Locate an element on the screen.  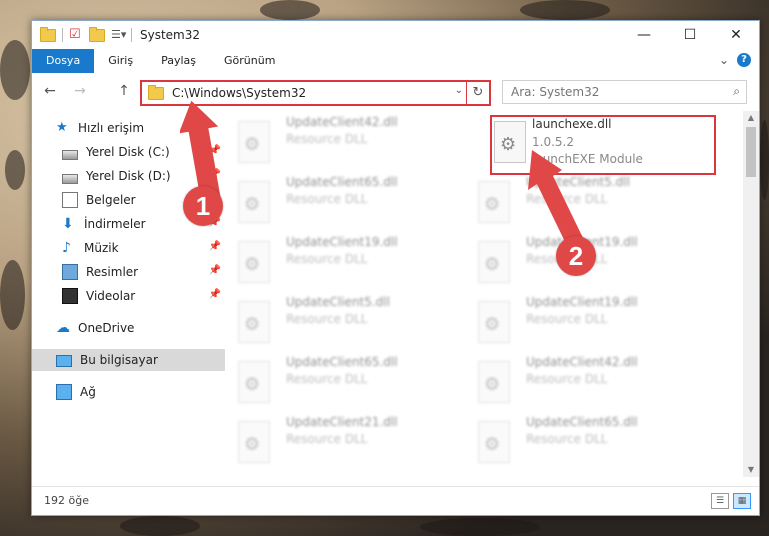
sidebar-item-onedrive: ☁ OneDrive is located at coordinates (140, 328).